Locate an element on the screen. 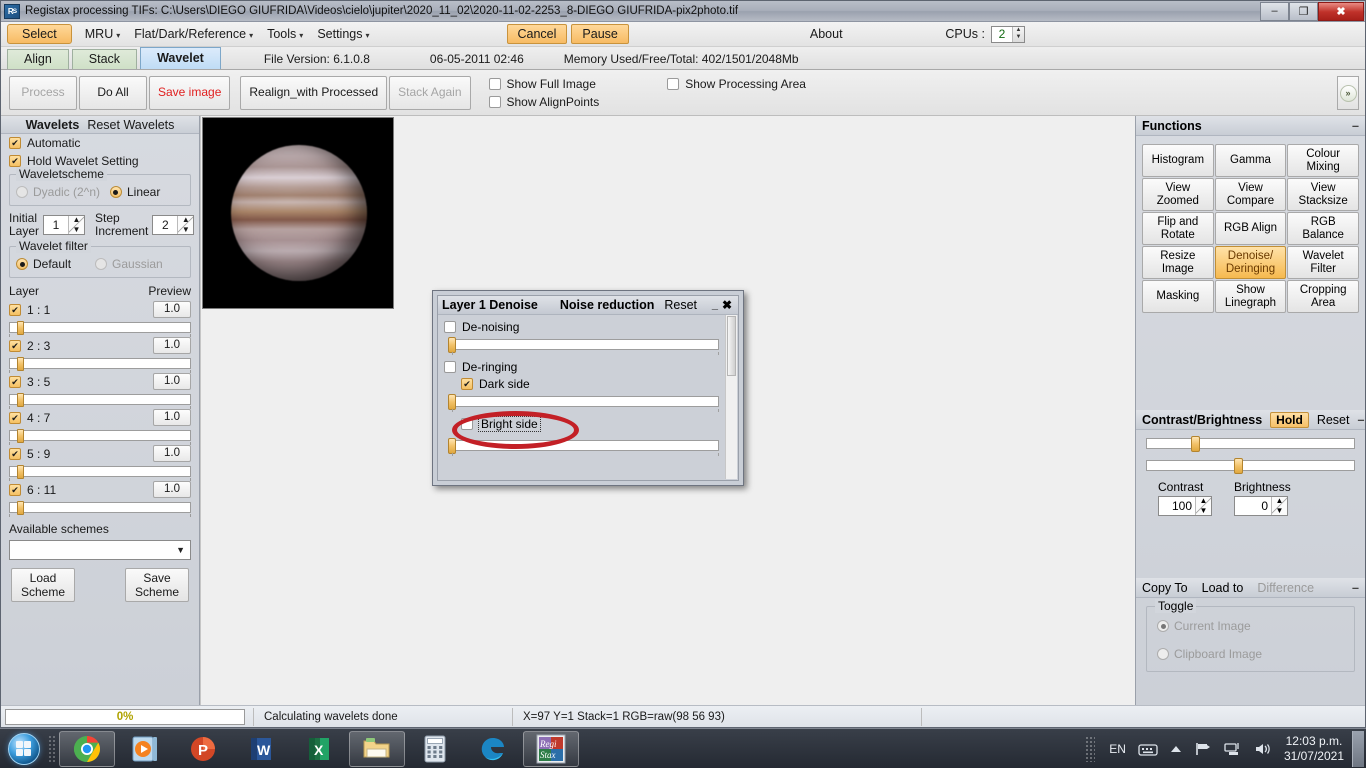  layer-2-slider-track is located at coordinates (100, 363).